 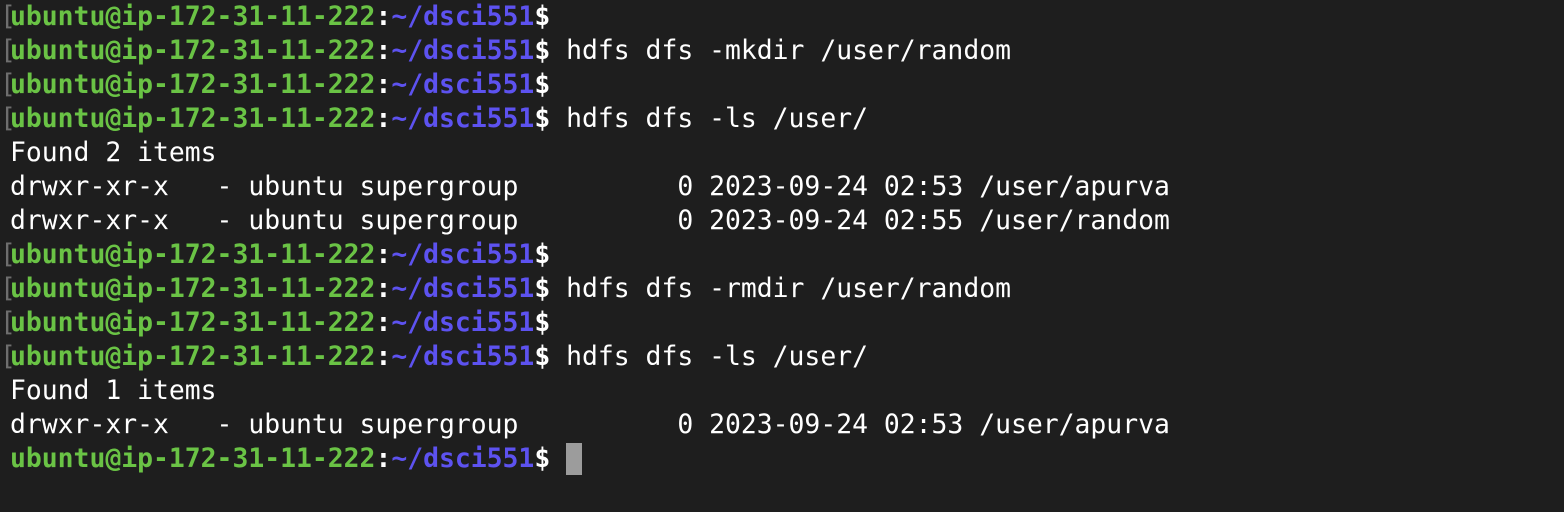 What do you see at coordinates (113, 152) in the screenshot?
I see `output-text: Found 2 items` at bounding box center [113, 152].